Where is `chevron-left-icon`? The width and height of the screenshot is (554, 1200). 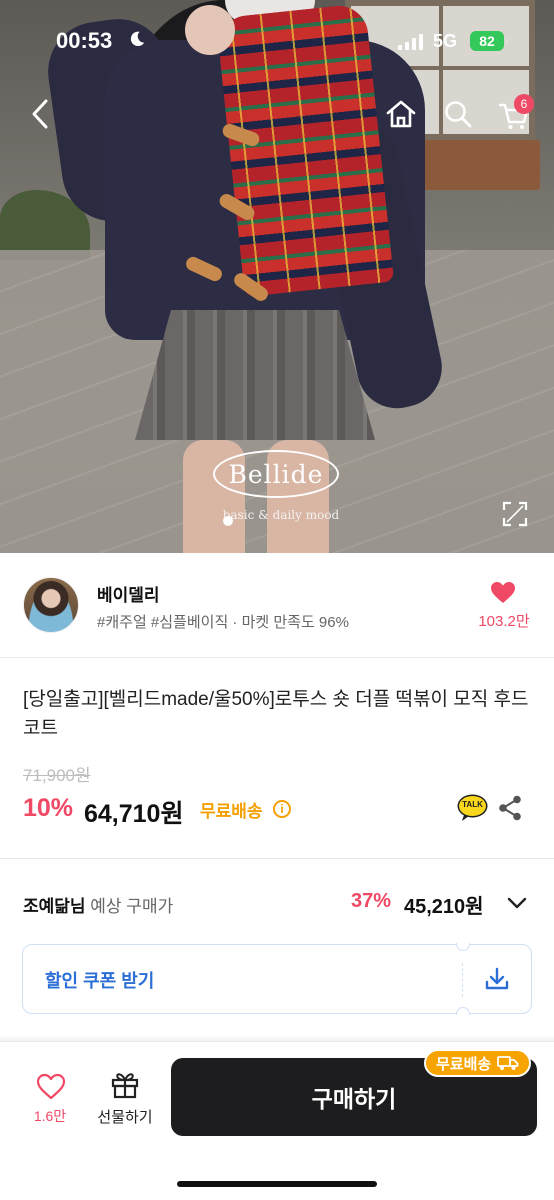 chevron-left-icon is located at coordinates (40, 114).